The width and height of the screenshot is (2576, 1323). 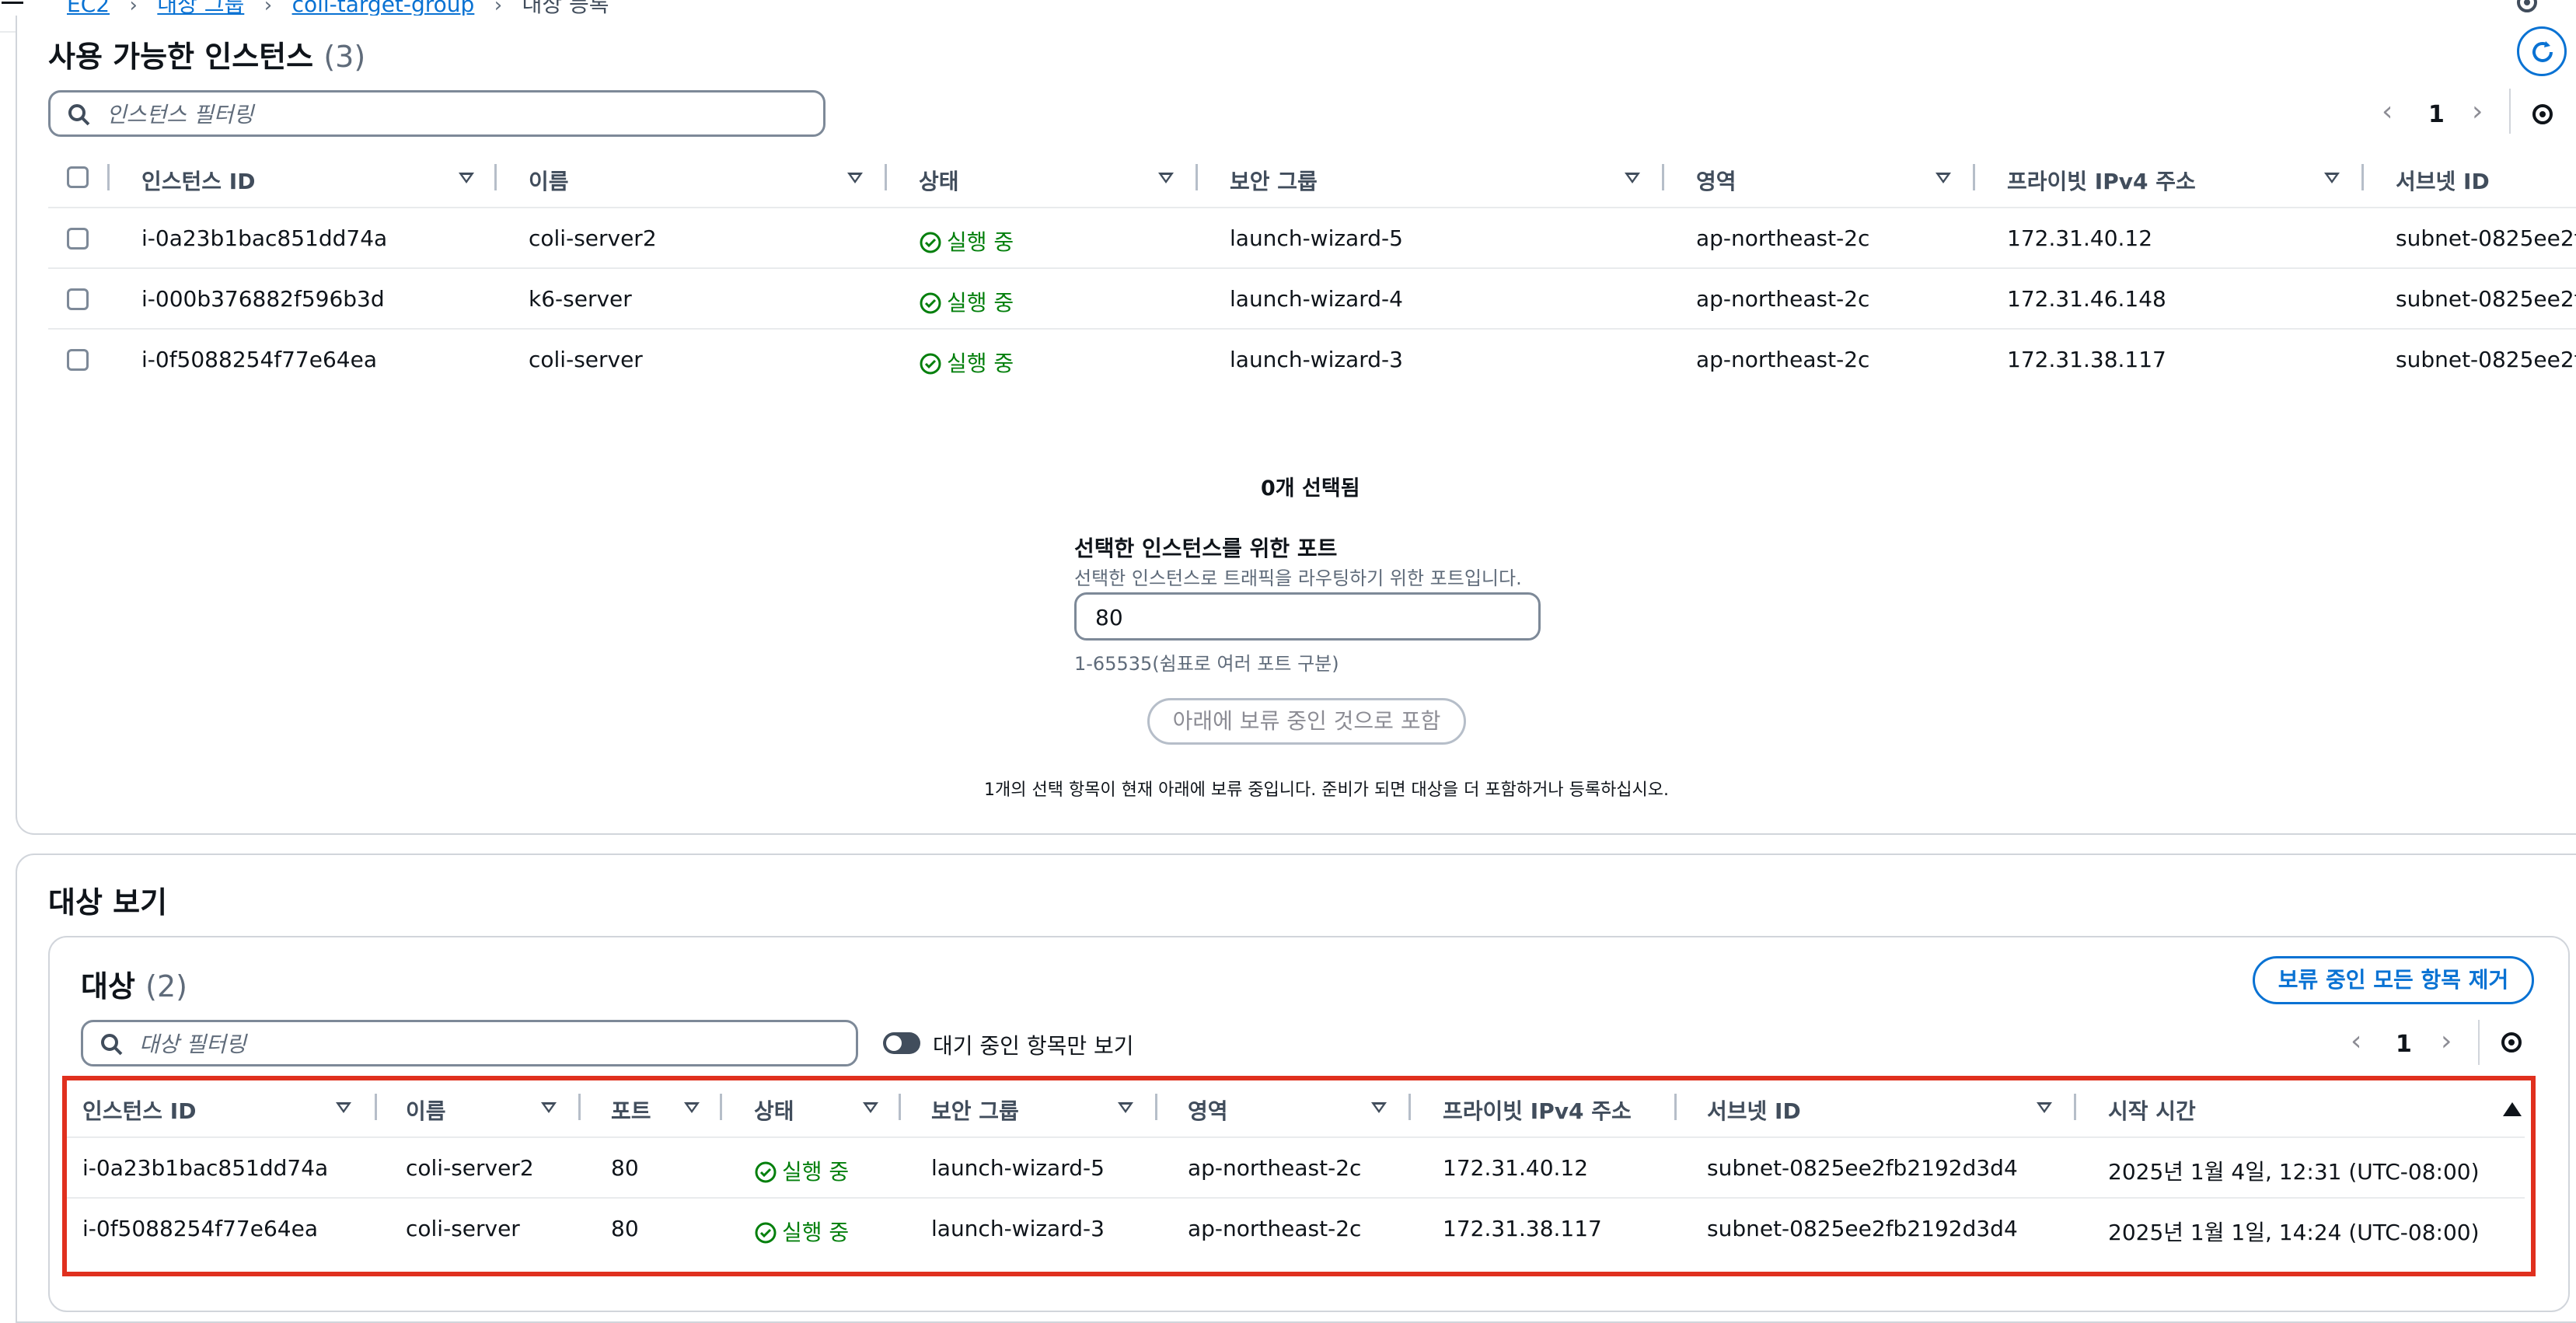 I want to click on port-description: 선택한 인스턴스로 트래픽을 라우팅하기 위한 포트입니다., so click(x=1298, y=578).